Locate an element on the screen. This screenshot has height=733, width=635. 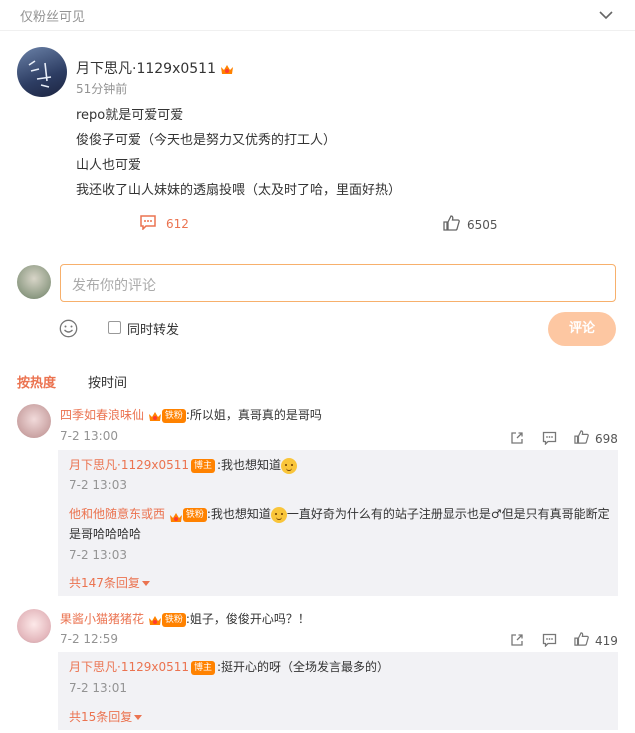
comment-text: :所以姐，真哥真的是哥吗 is located at coordinates (253, 415).